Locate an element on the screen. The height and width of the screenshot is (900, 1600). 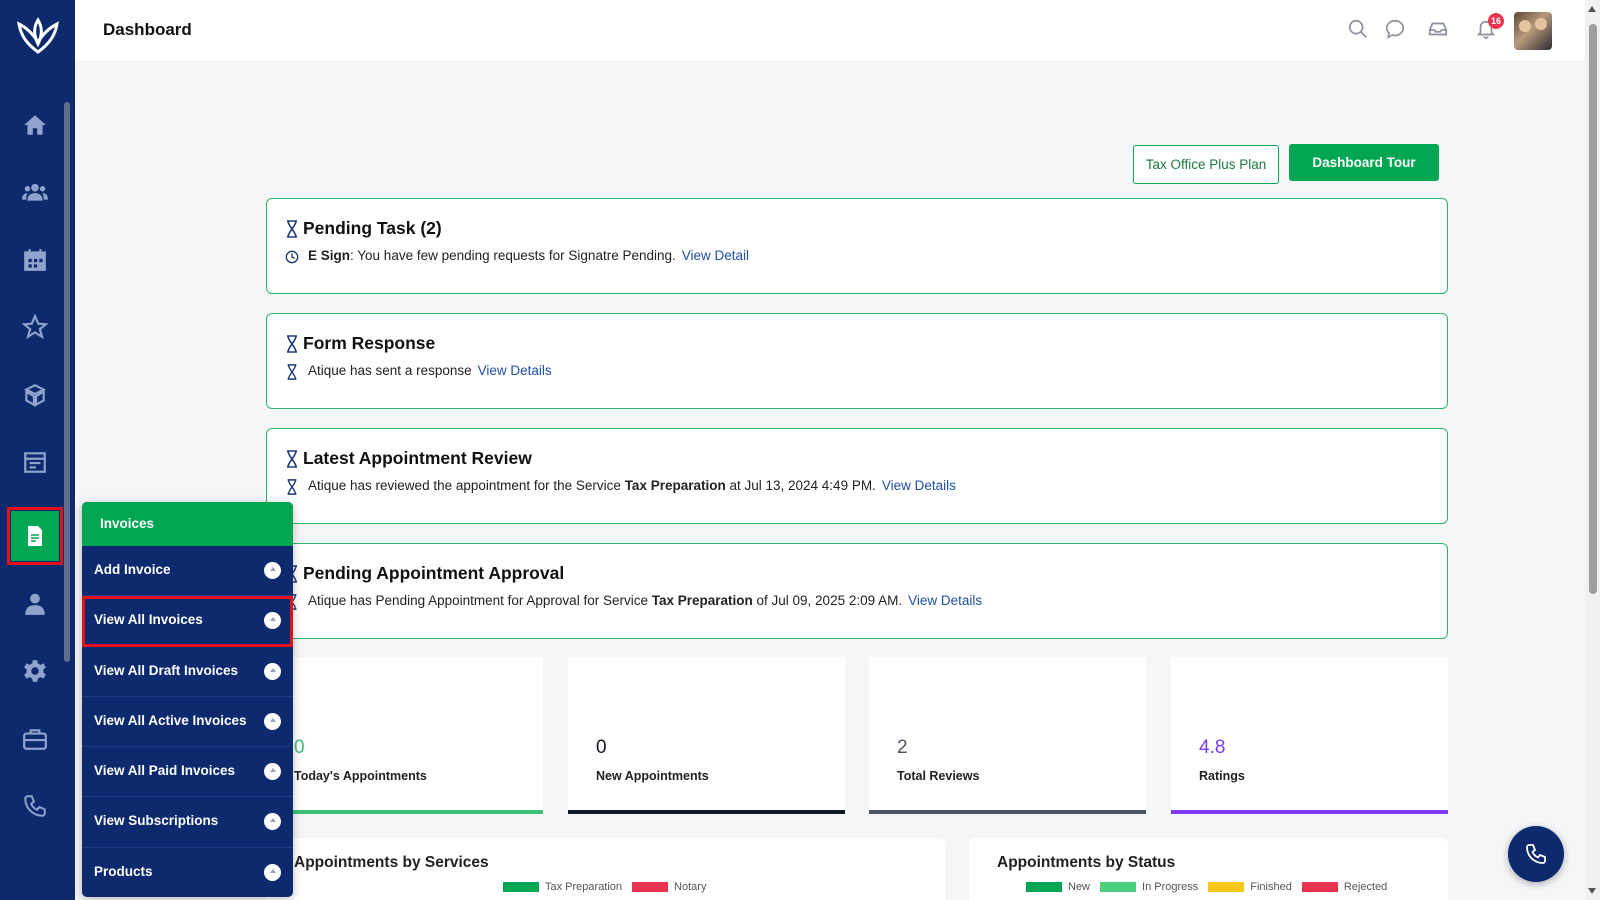
card-title: Form Response is located at coordinates (369, 343).